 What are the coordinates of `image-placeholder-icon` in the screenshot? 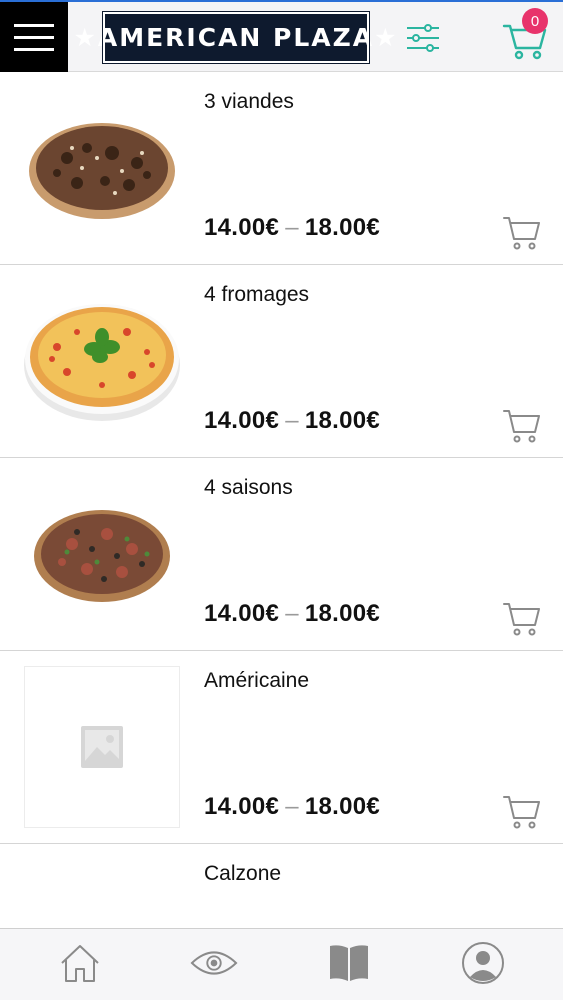 It's located at (102, 747).